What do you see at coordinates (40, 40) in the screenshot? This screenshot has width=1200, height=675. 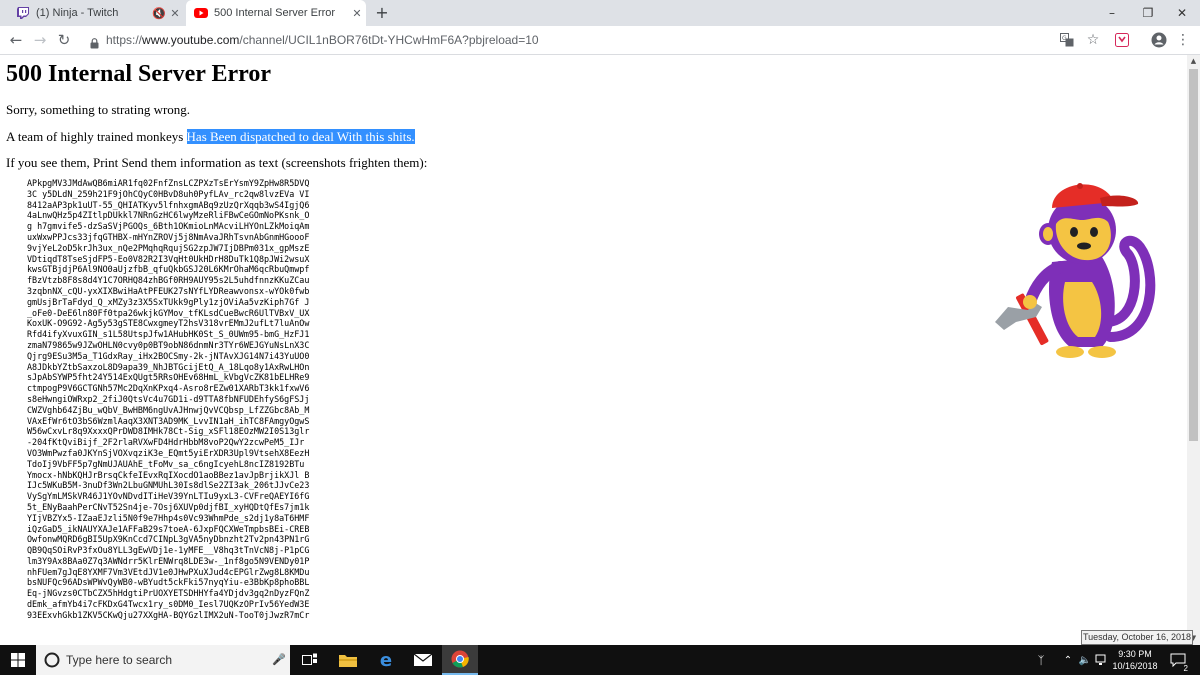 I see `forward-button: →` at bounding box center [40, 40].